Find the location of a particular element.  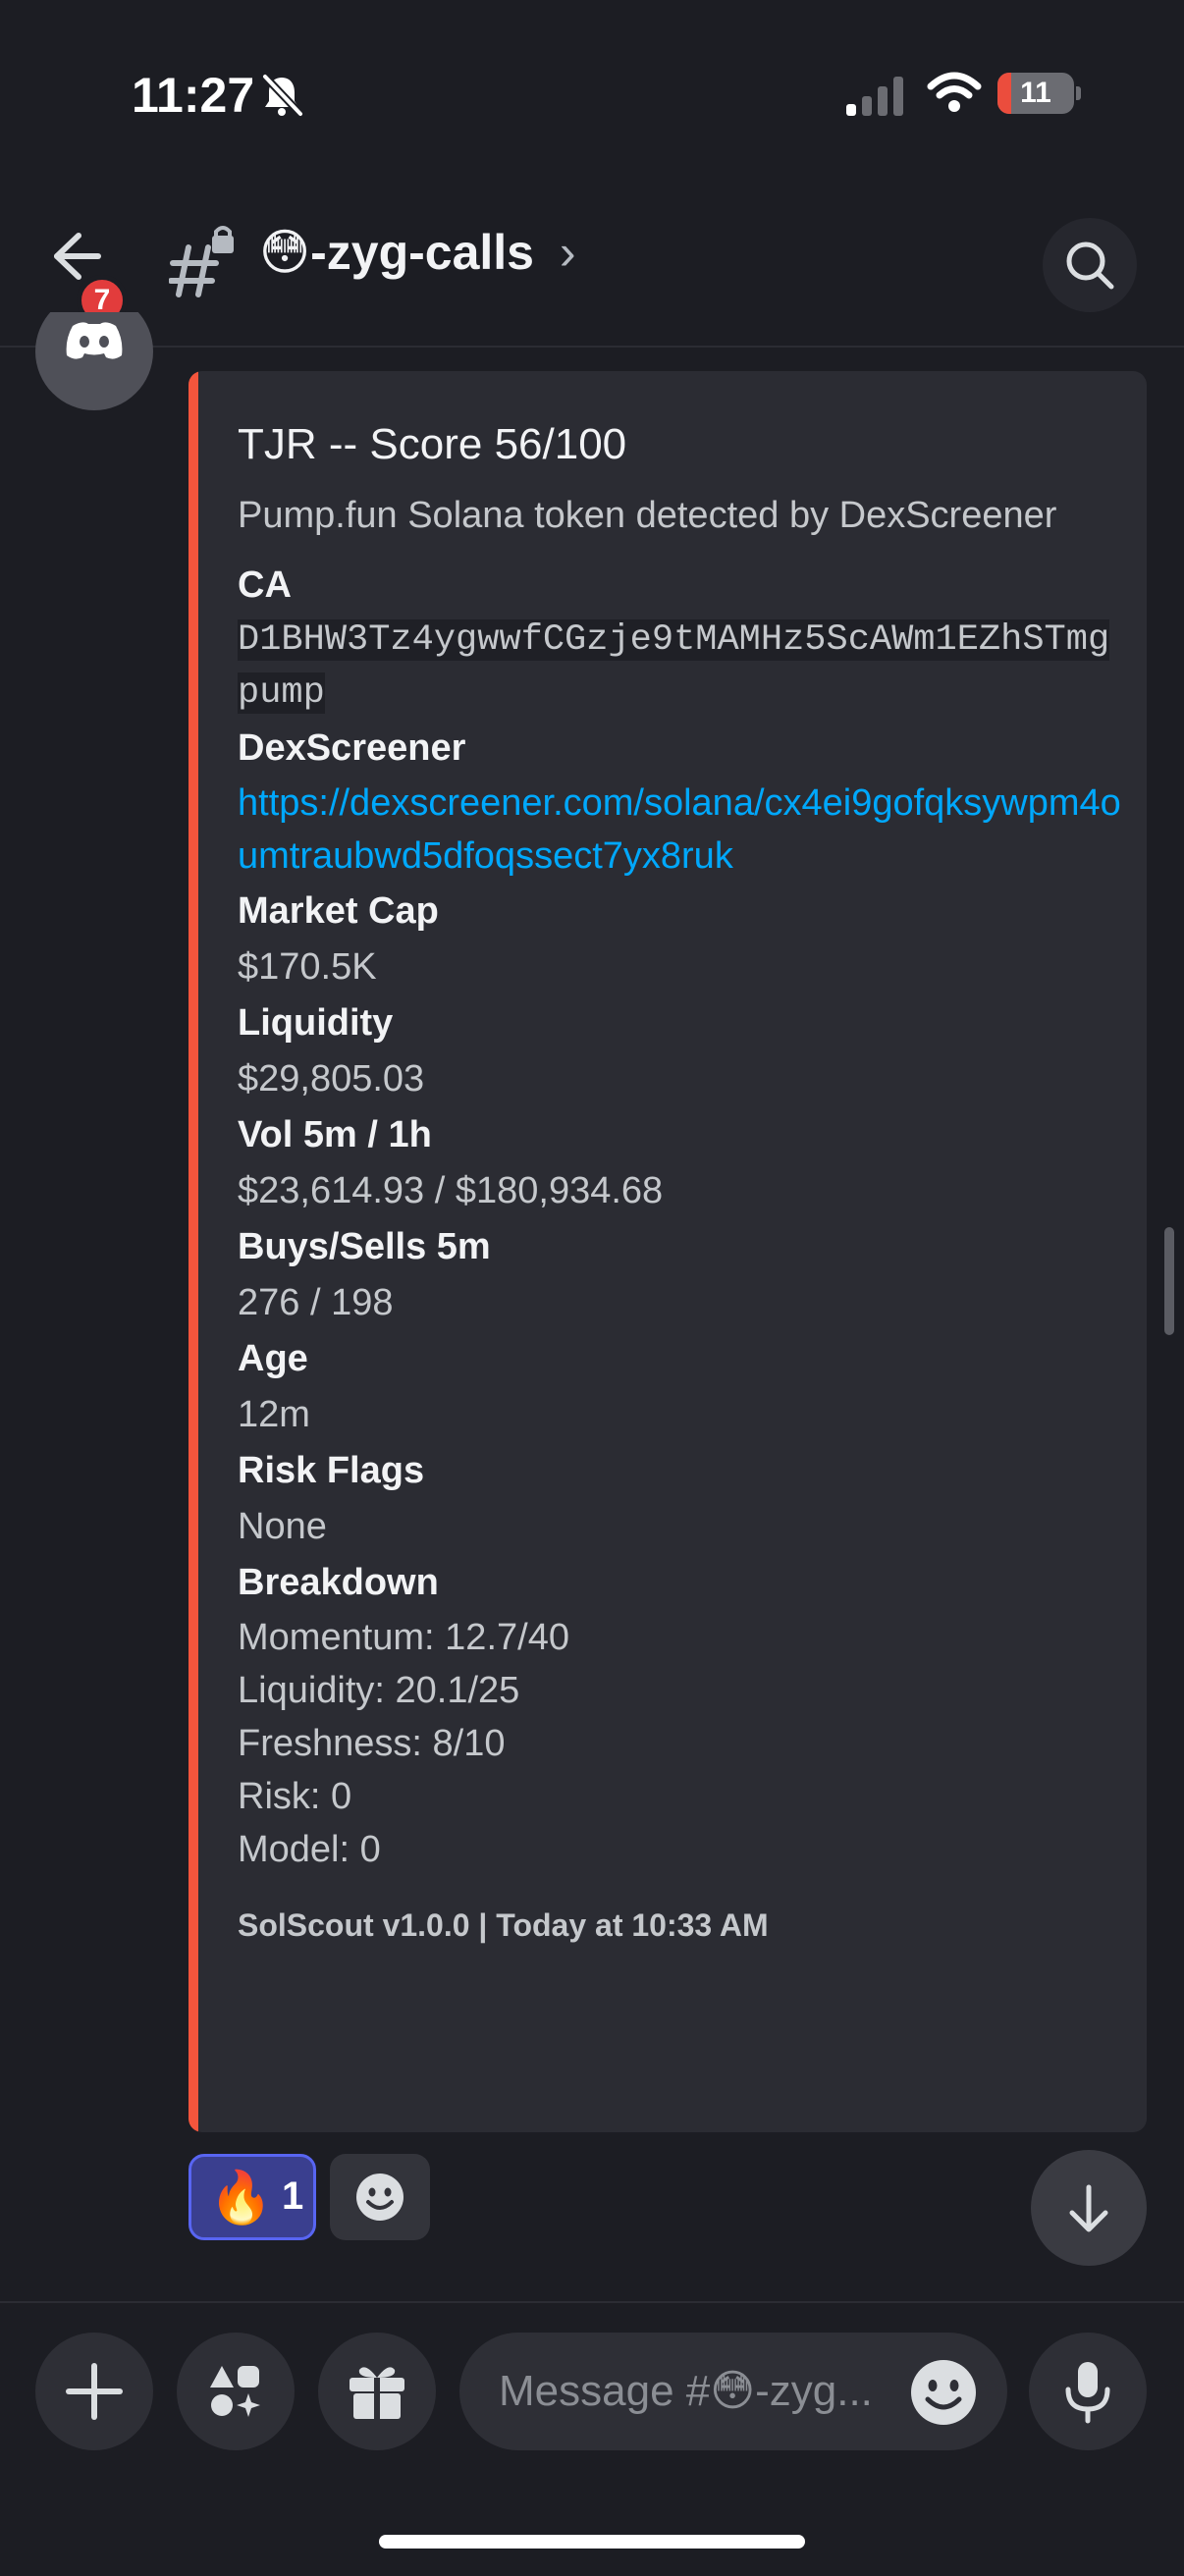

embed-accent-bar is located at coordinates (193, 1251).